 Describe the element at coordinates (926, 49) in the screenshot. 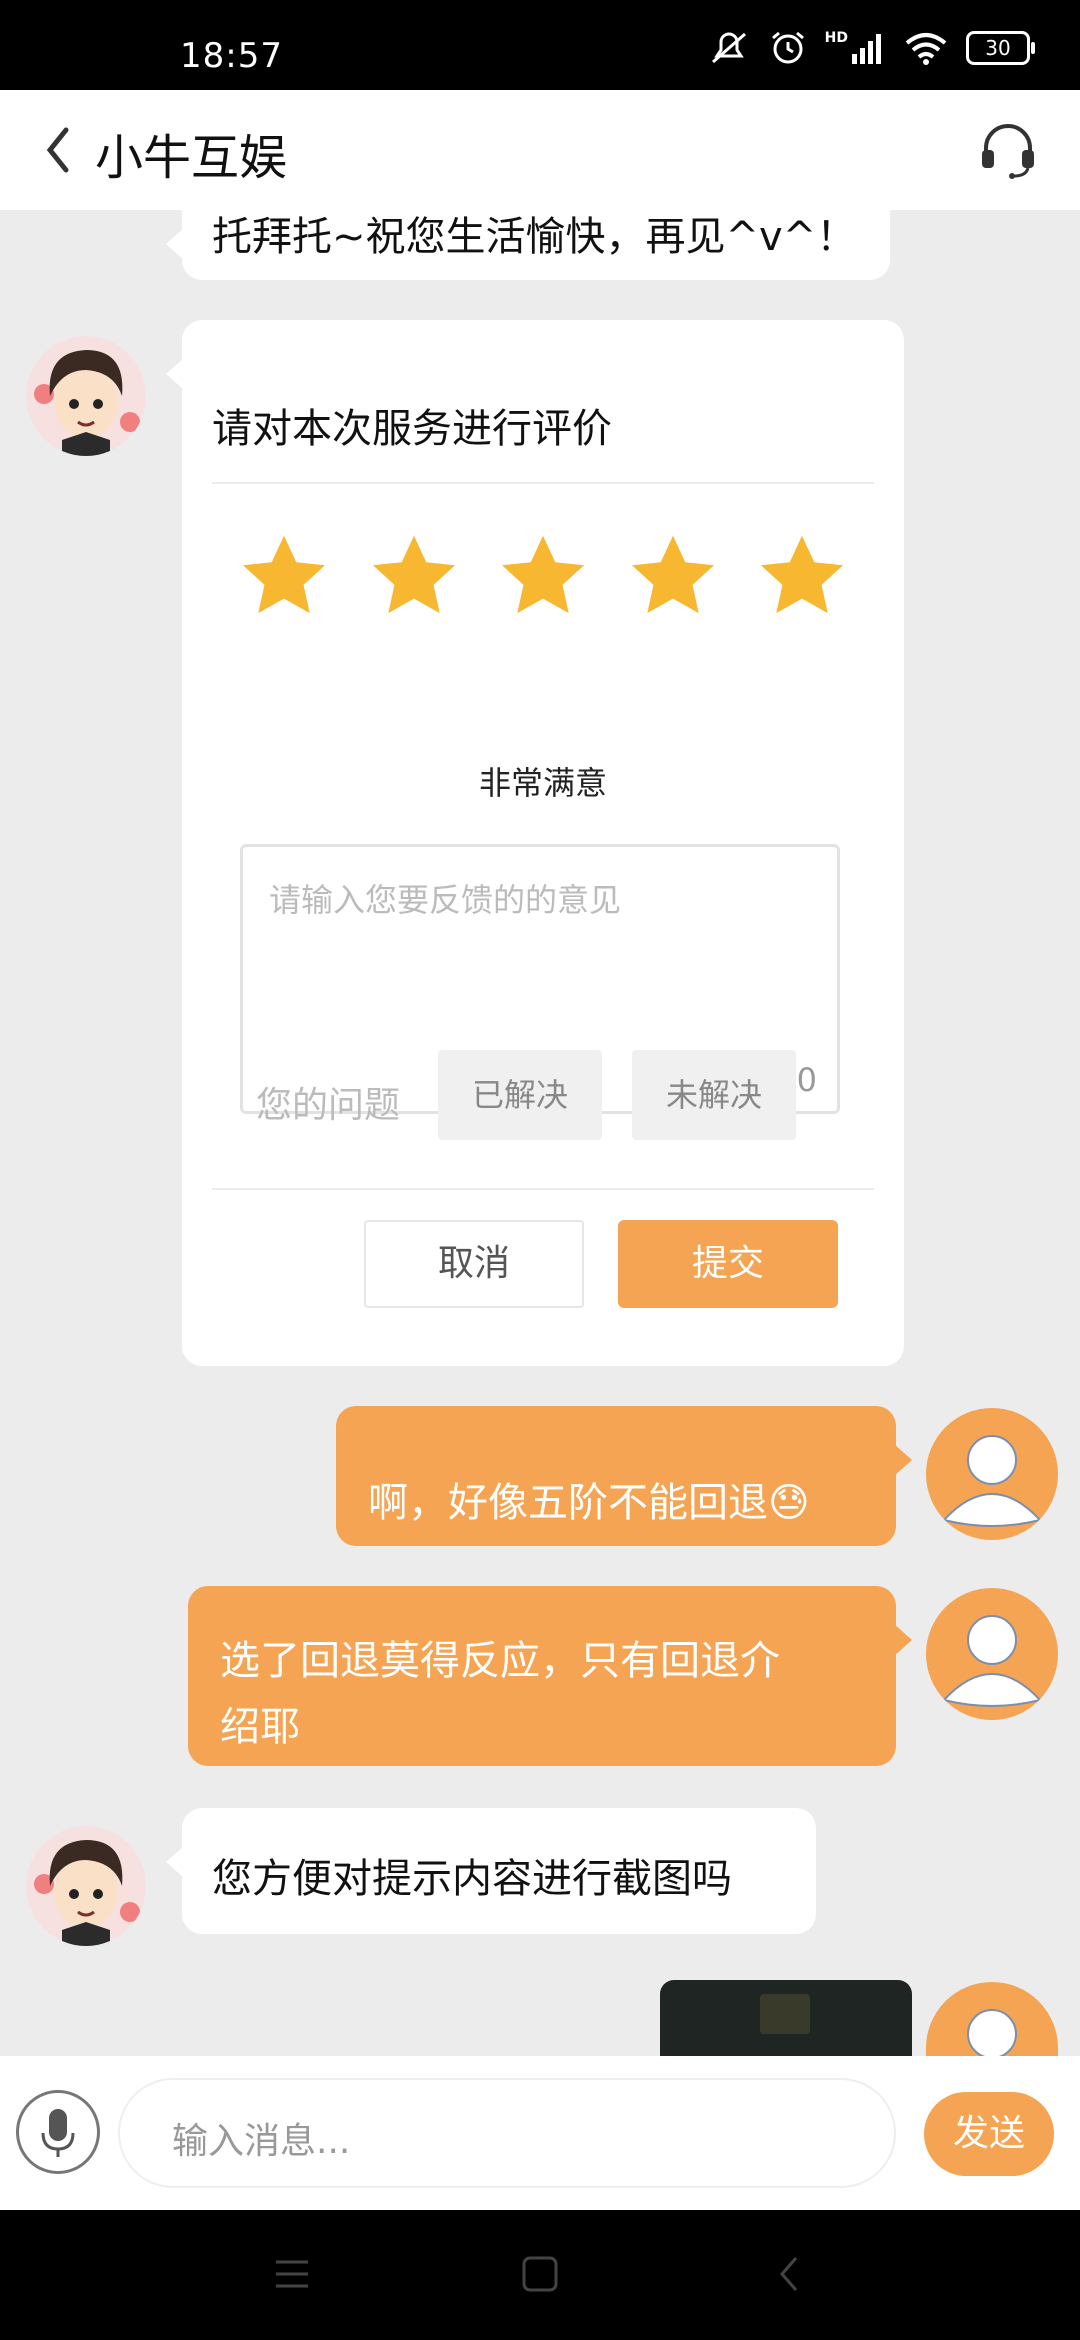

I see `wifi-icon` at that location.